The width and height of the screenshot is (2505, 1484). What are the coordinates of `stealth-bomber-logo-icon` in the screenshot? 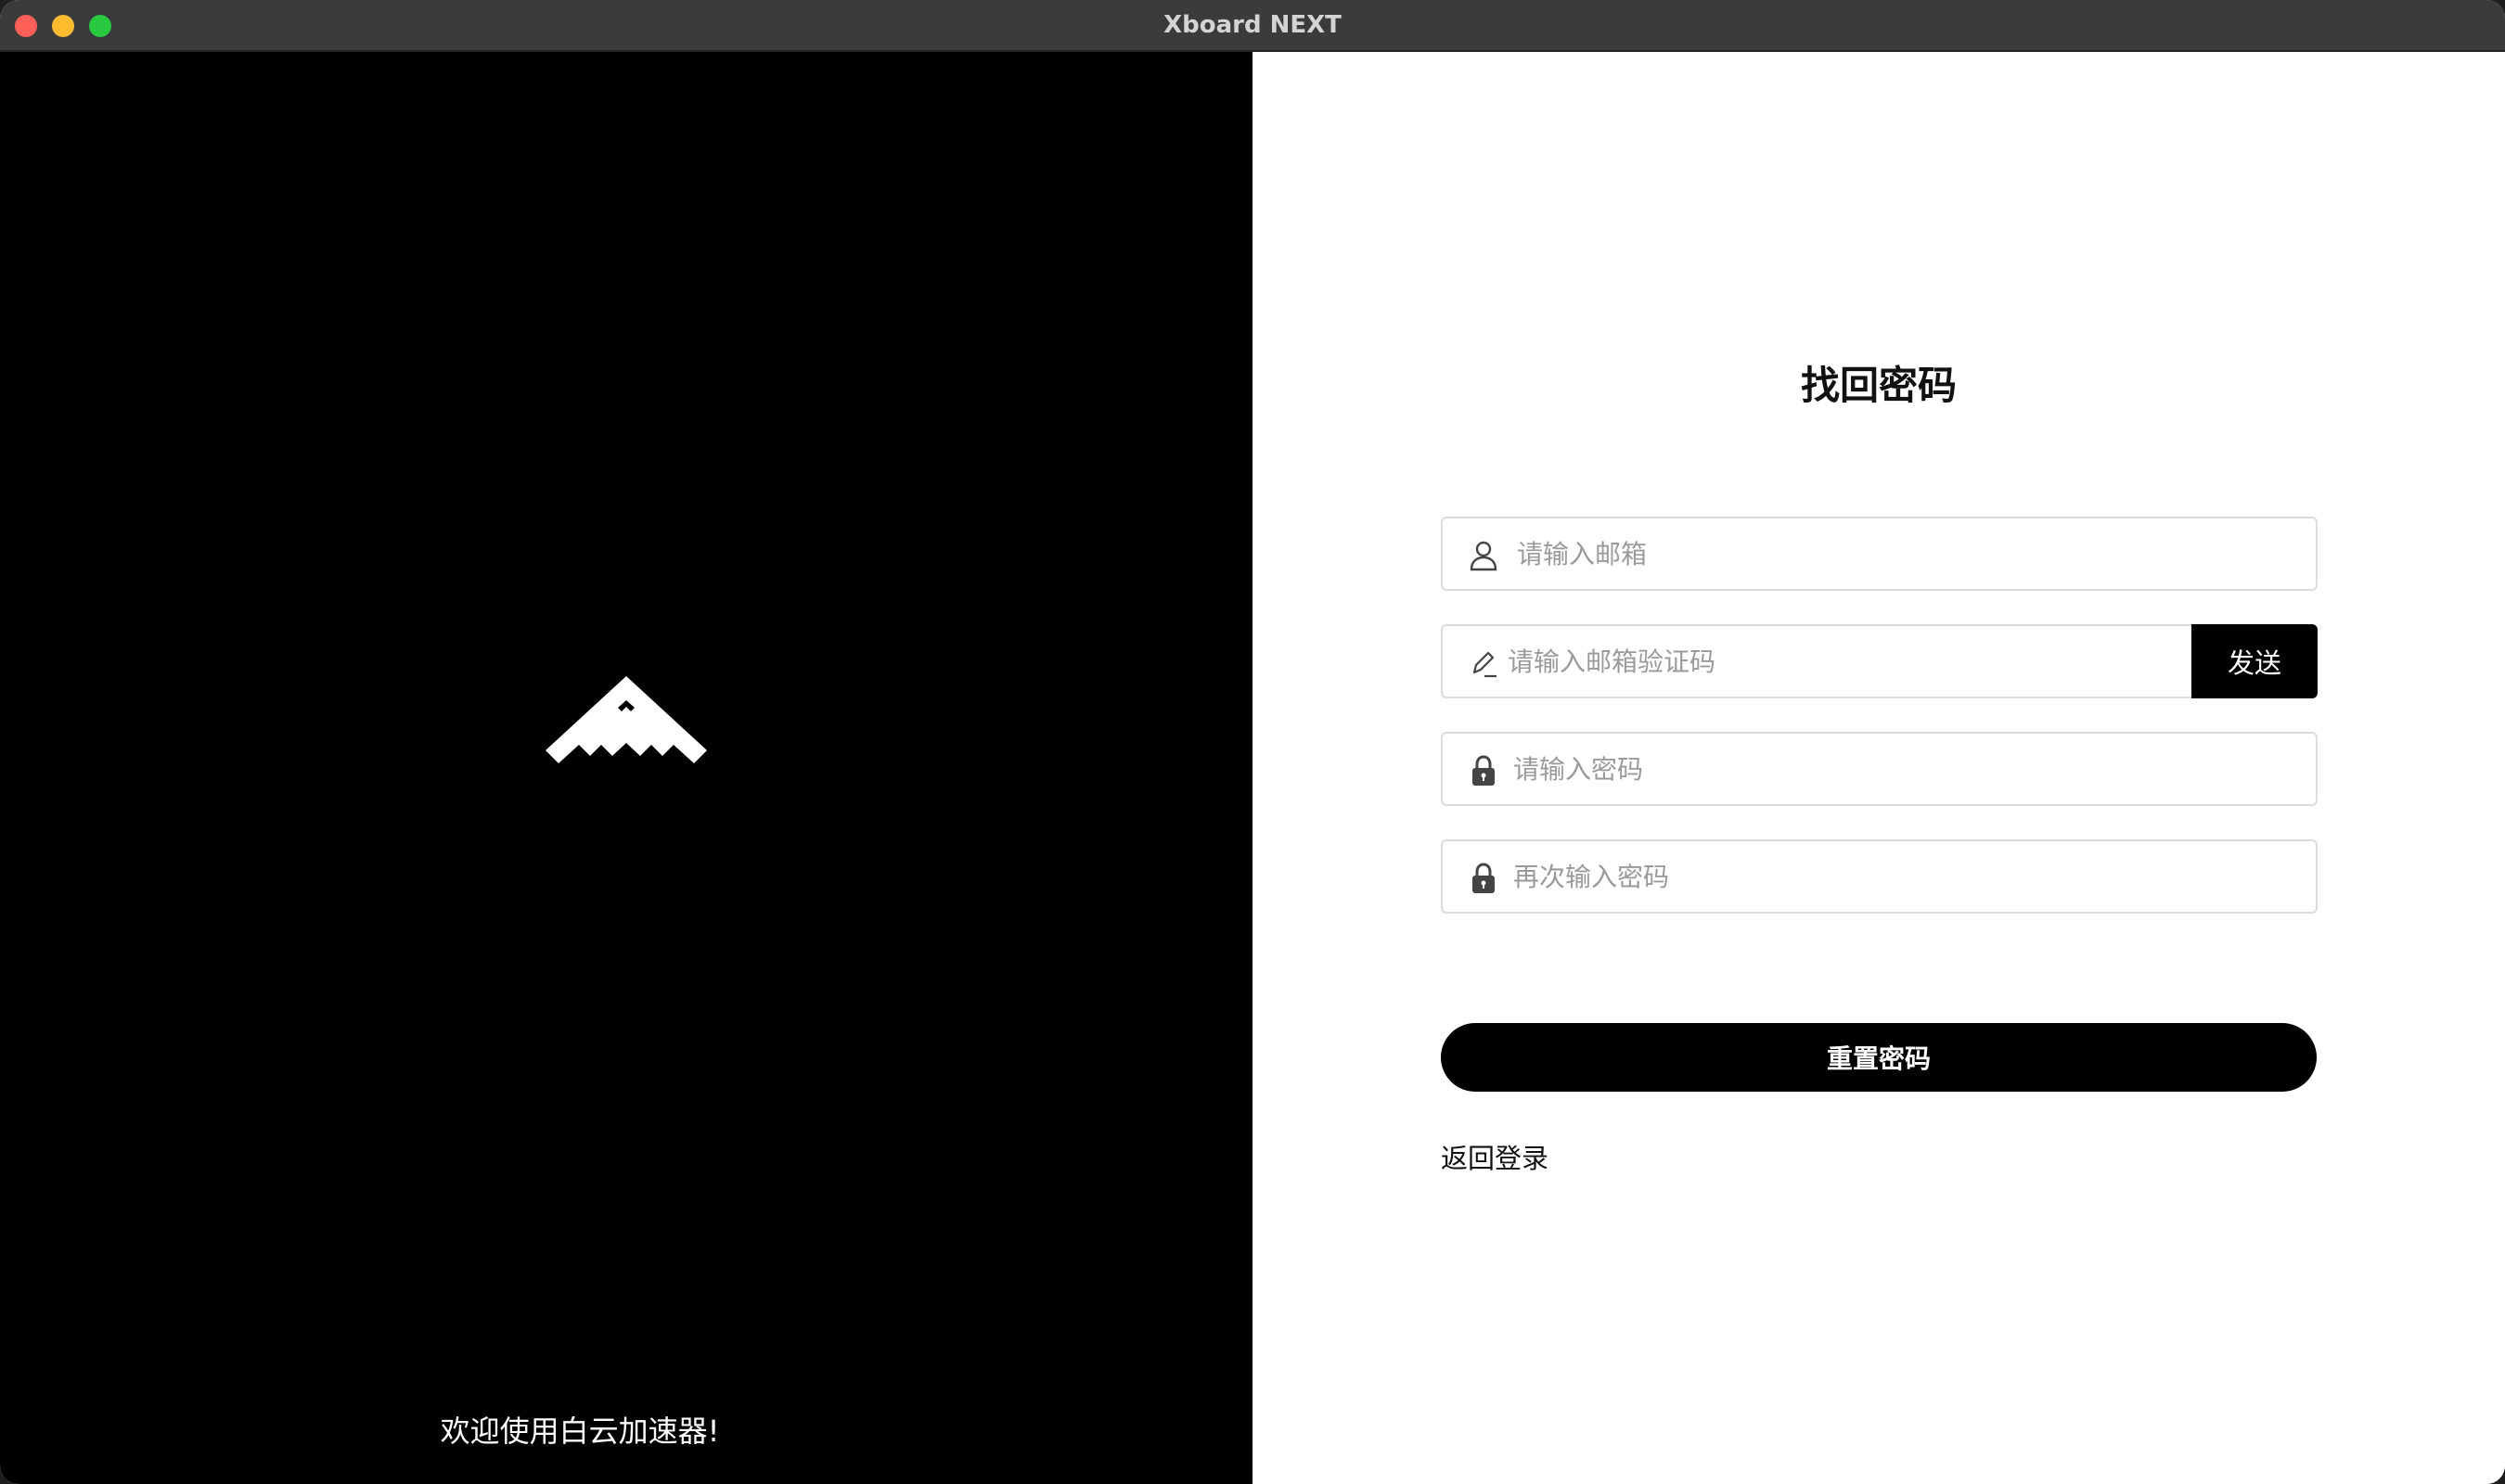 It's located at (626, 719).